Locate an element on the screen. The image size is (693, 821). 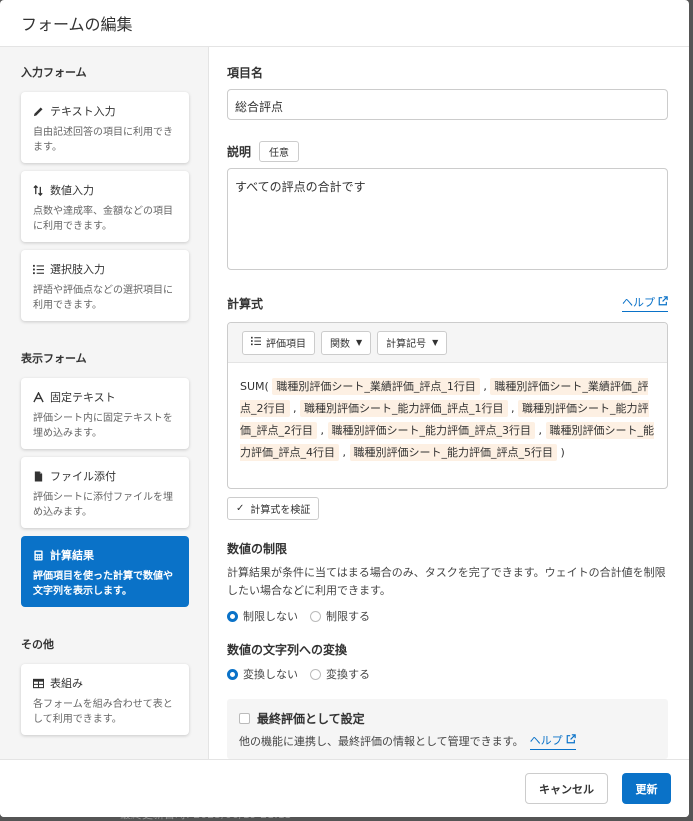
font-icon is located at coordinates (38, 397).